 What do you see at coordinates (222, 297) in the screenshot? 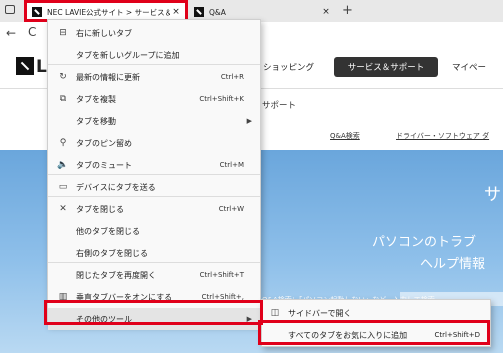
I see `menu-item-shortcut: Ctrl+Shift+,` at bounding box center [222, 297].